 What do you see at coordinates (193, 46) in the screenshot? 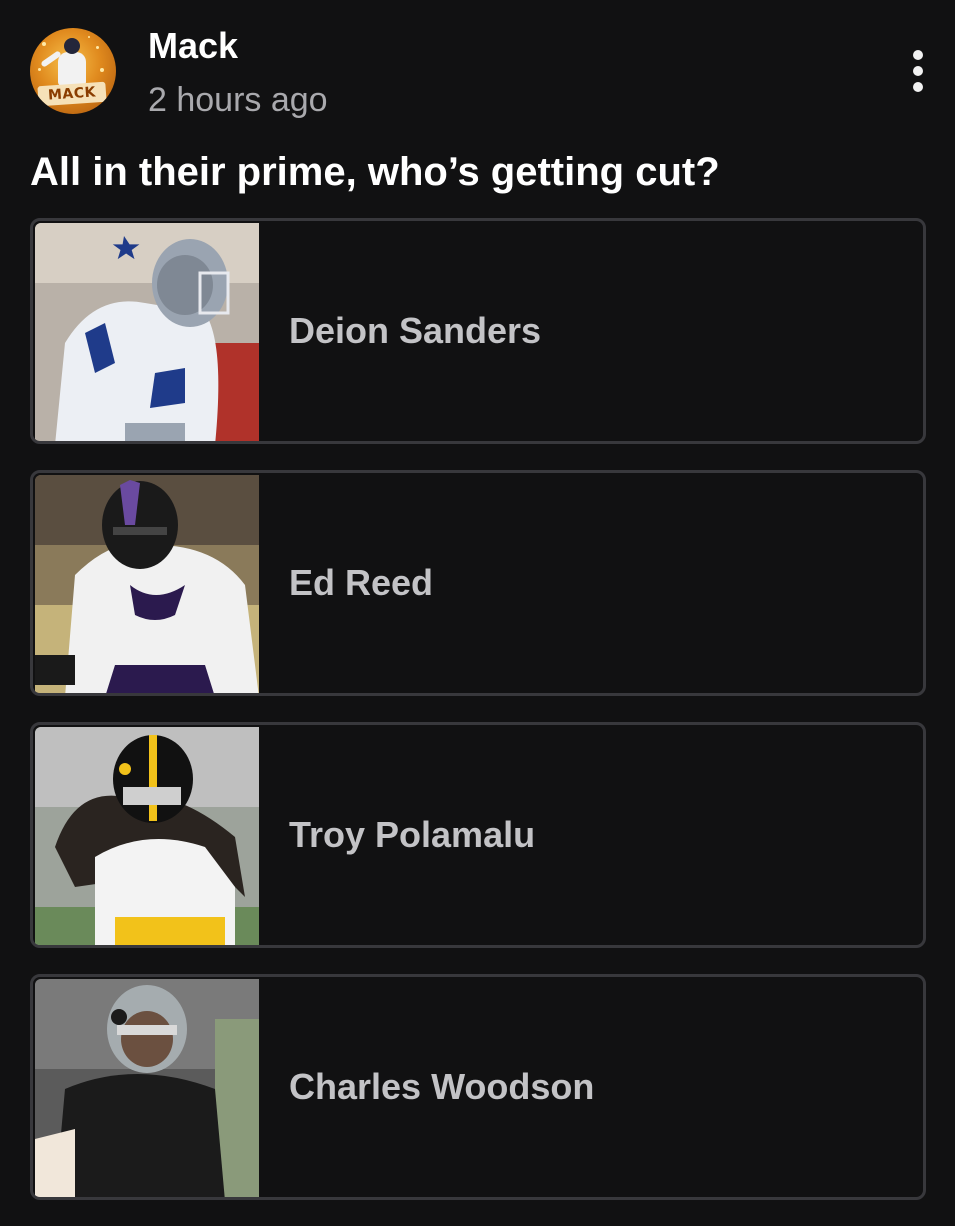
I see `author-name: Mack` at bounding box center [193, 46].